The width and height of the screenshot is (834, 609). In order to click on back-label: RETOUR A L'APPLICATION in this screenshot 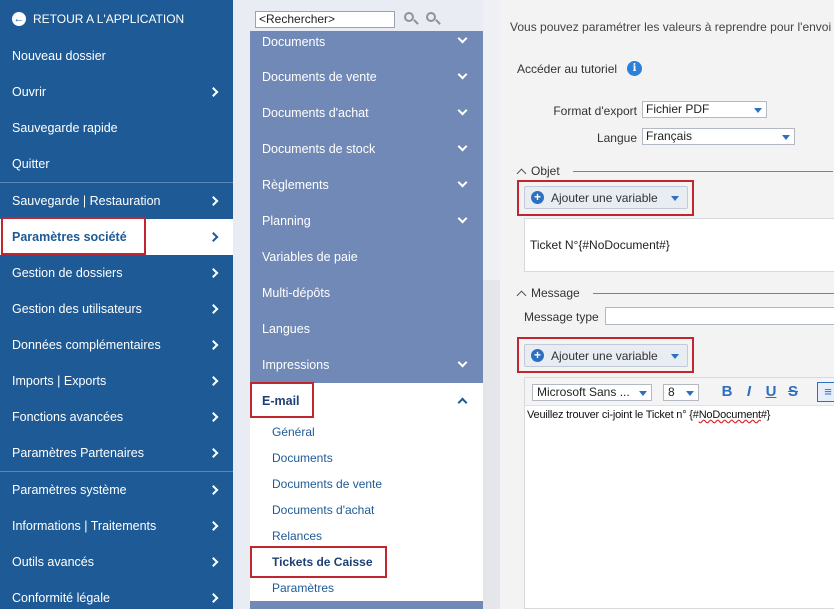, I will do `click(109, 19)`.